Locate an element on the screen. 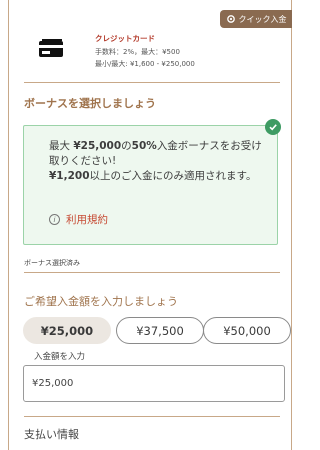  payment-info-title: 支払い情報 is located at coordinates (51, 434).